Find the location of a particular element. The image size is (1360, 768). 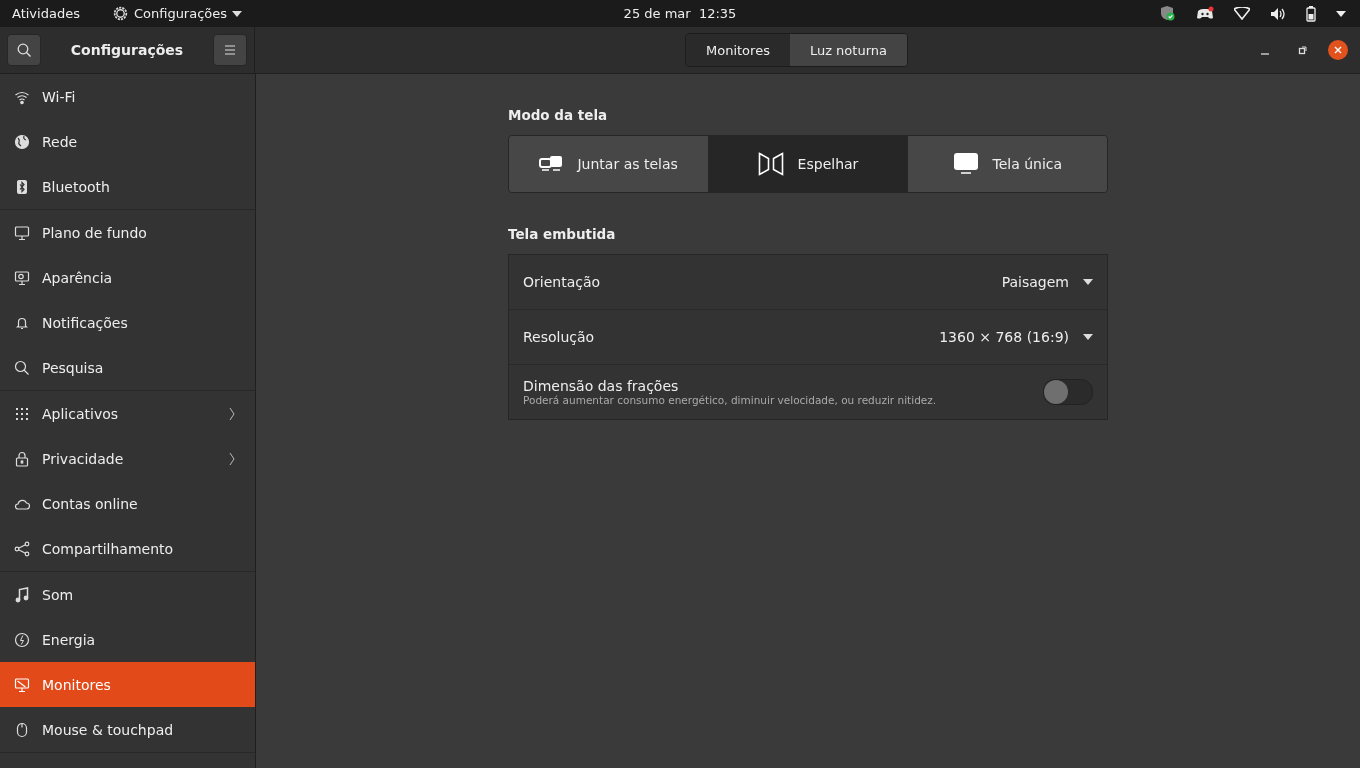

shield-icon is located at coordinates (1168, 13).